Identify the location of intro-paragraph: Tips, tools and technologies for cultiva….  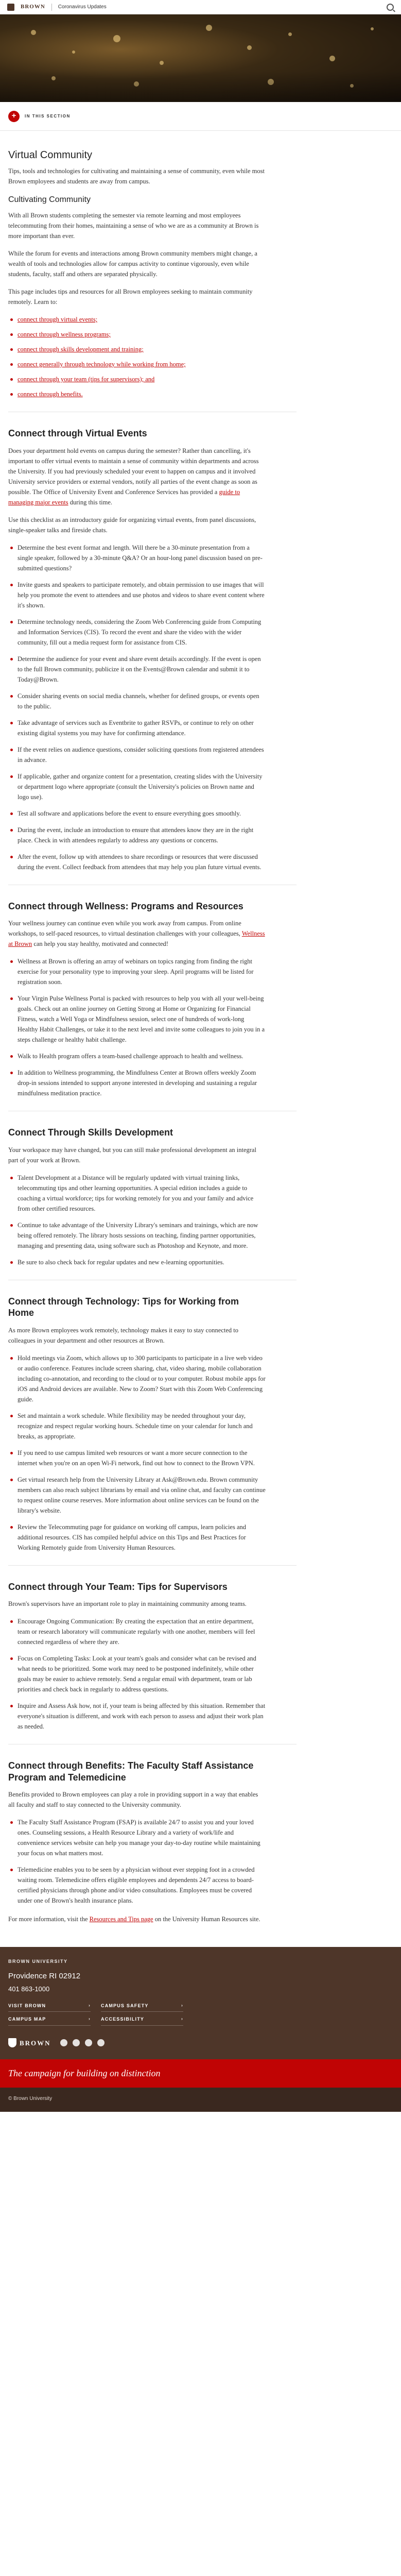
(136, 176).